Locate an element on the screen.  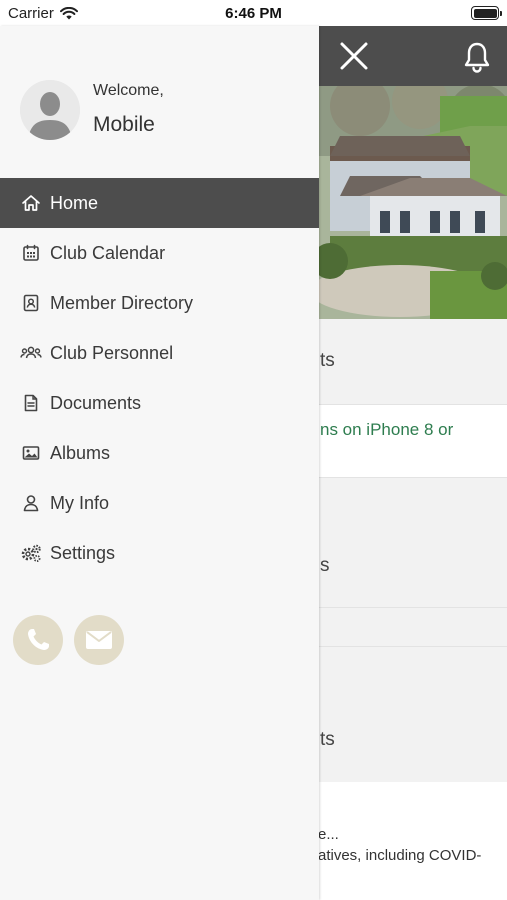
menu-item-label: Documents is located at coordinates (96, 402).